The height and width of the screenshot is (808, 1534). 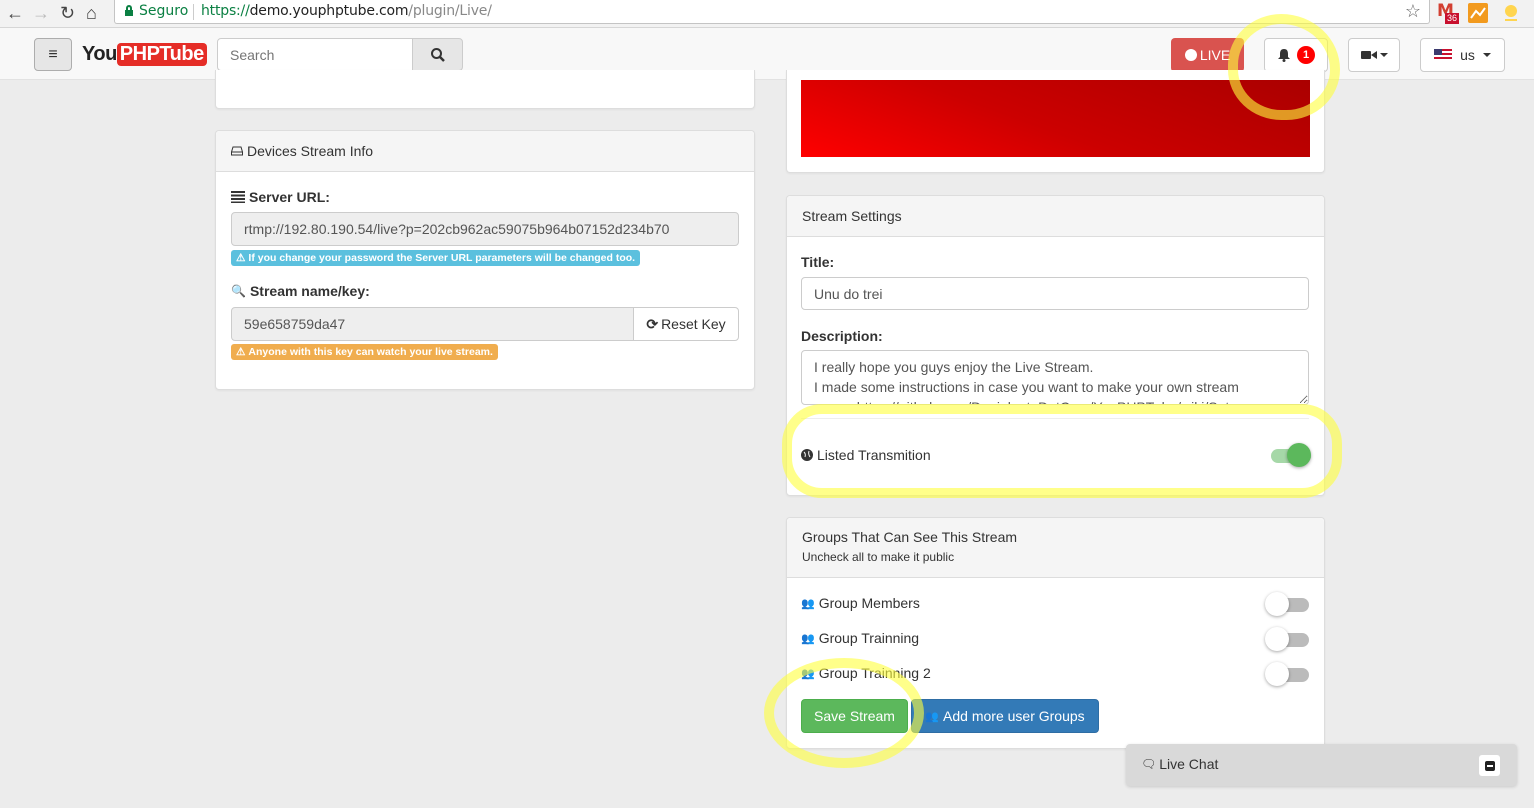 I want to click on us-flag-icon, so click(x=1443, y=55).